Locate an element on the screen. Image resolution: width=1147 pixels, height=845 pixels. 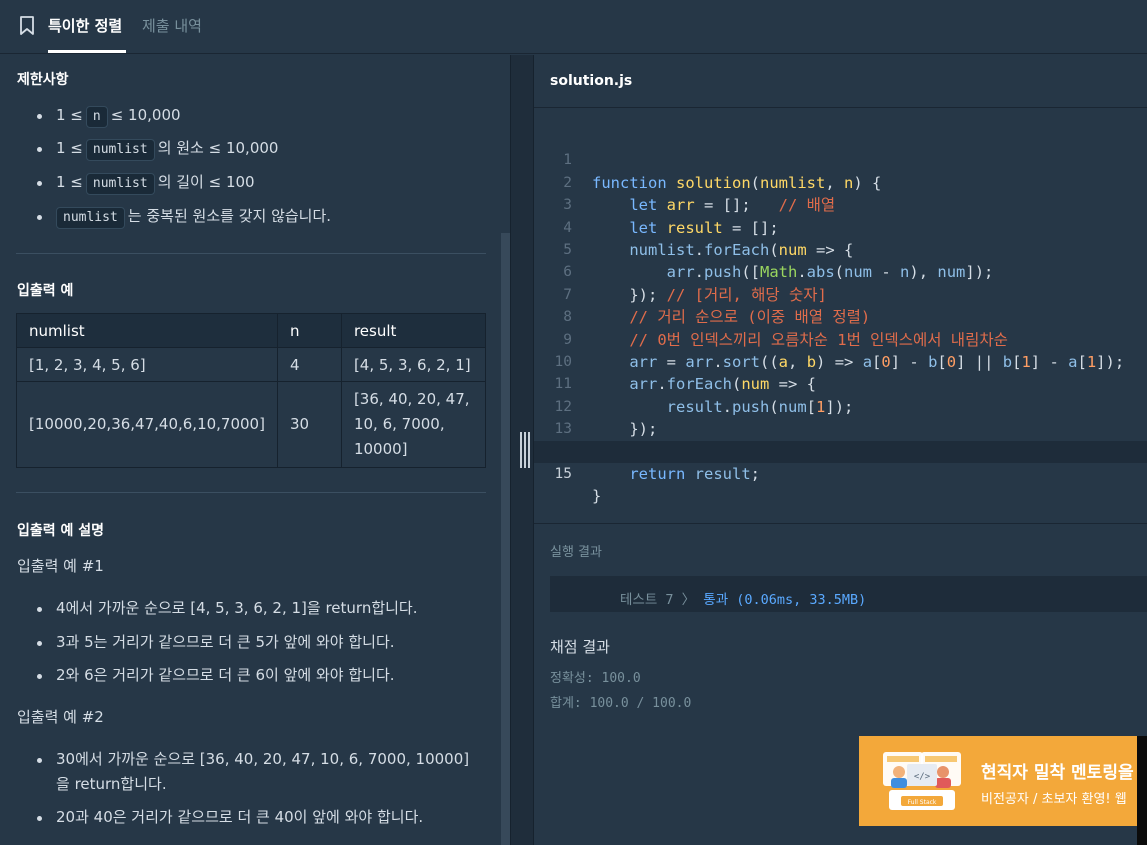
active-tab-indicator is located at coordinates (87, 51).